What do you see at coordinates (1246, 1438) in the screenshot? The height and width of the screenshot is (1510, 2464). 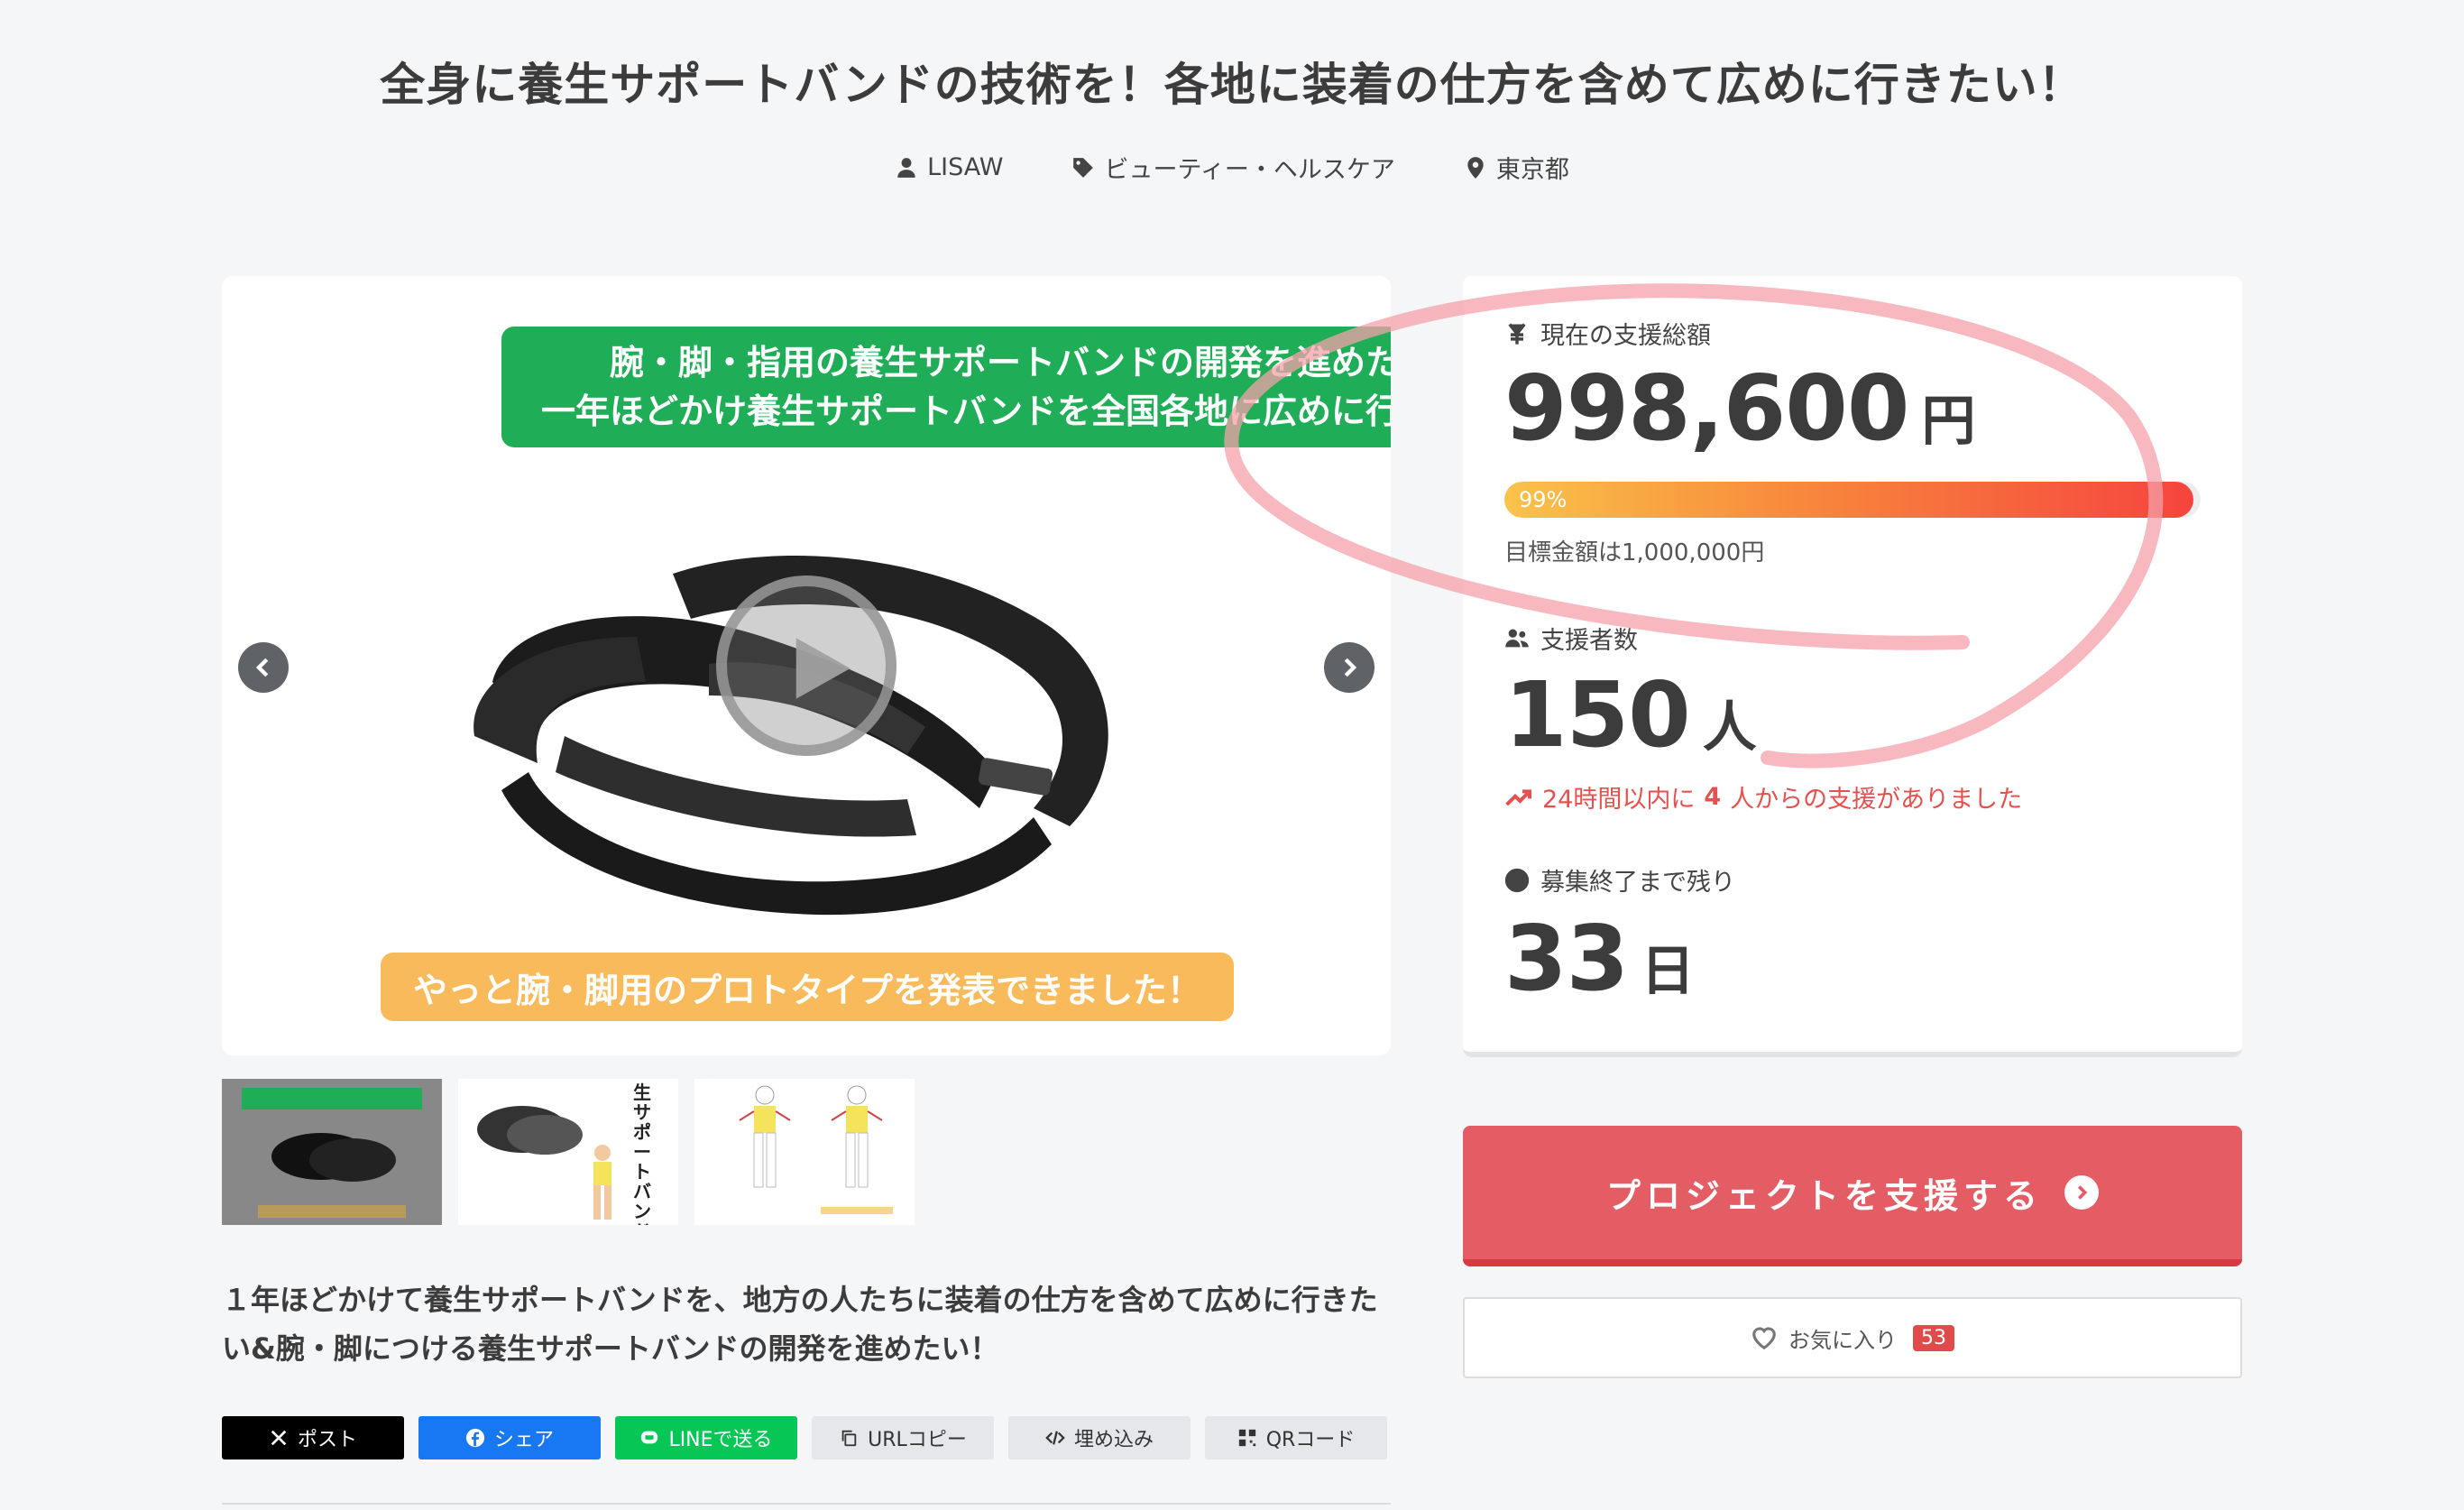 I see `qr-icon` at bounding box center [1246, 1438].